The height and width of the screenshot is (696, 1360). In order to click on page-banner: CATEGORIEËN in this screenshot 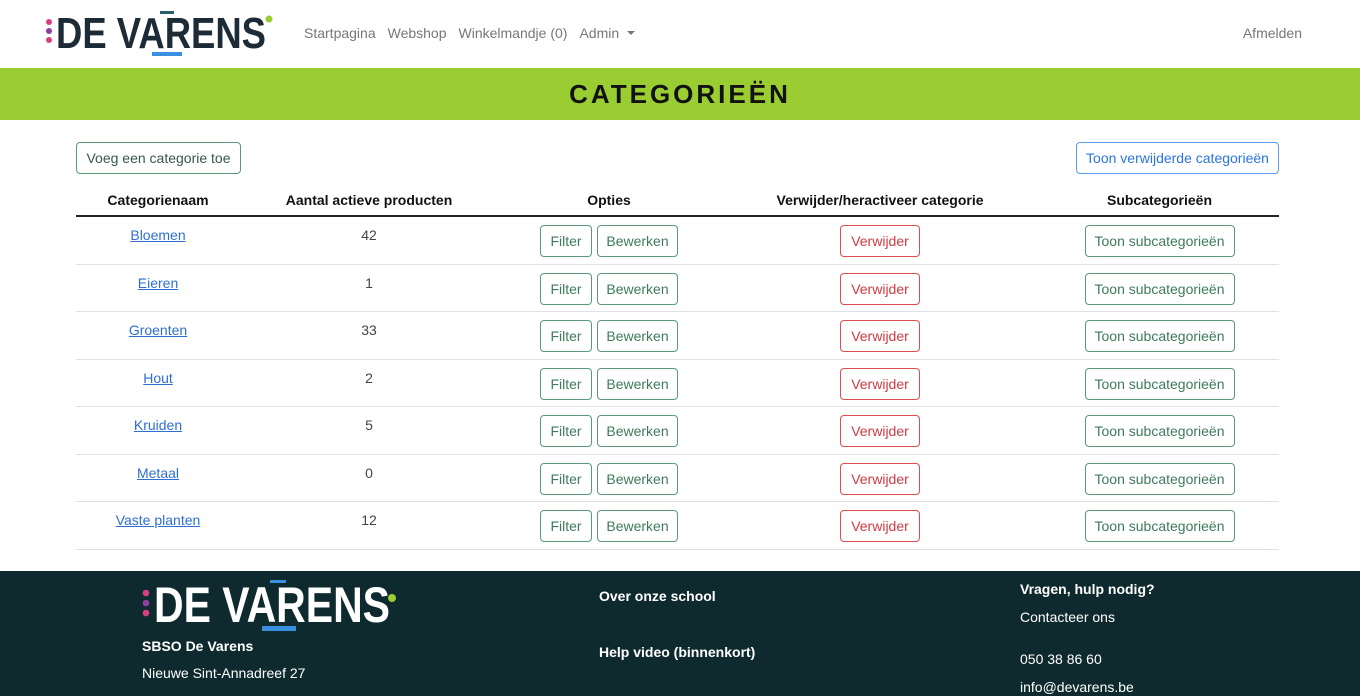, I will do `click(680, 94)`.